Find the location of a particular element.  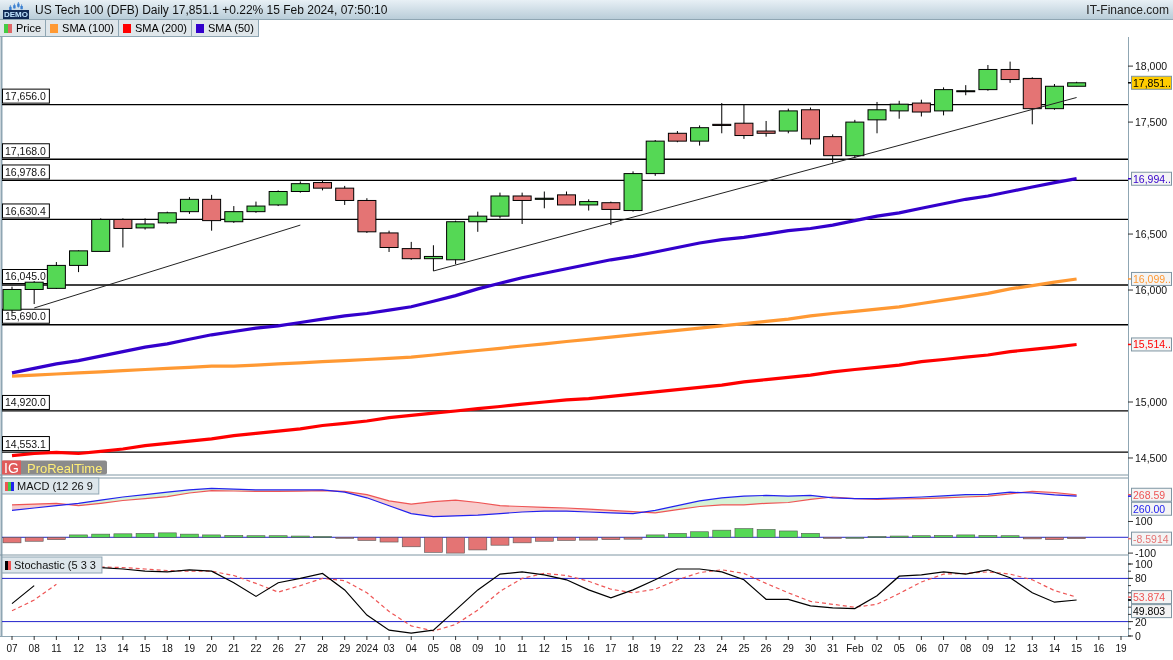

axis-label: 15,000 is located at coordinates (1151, 402).